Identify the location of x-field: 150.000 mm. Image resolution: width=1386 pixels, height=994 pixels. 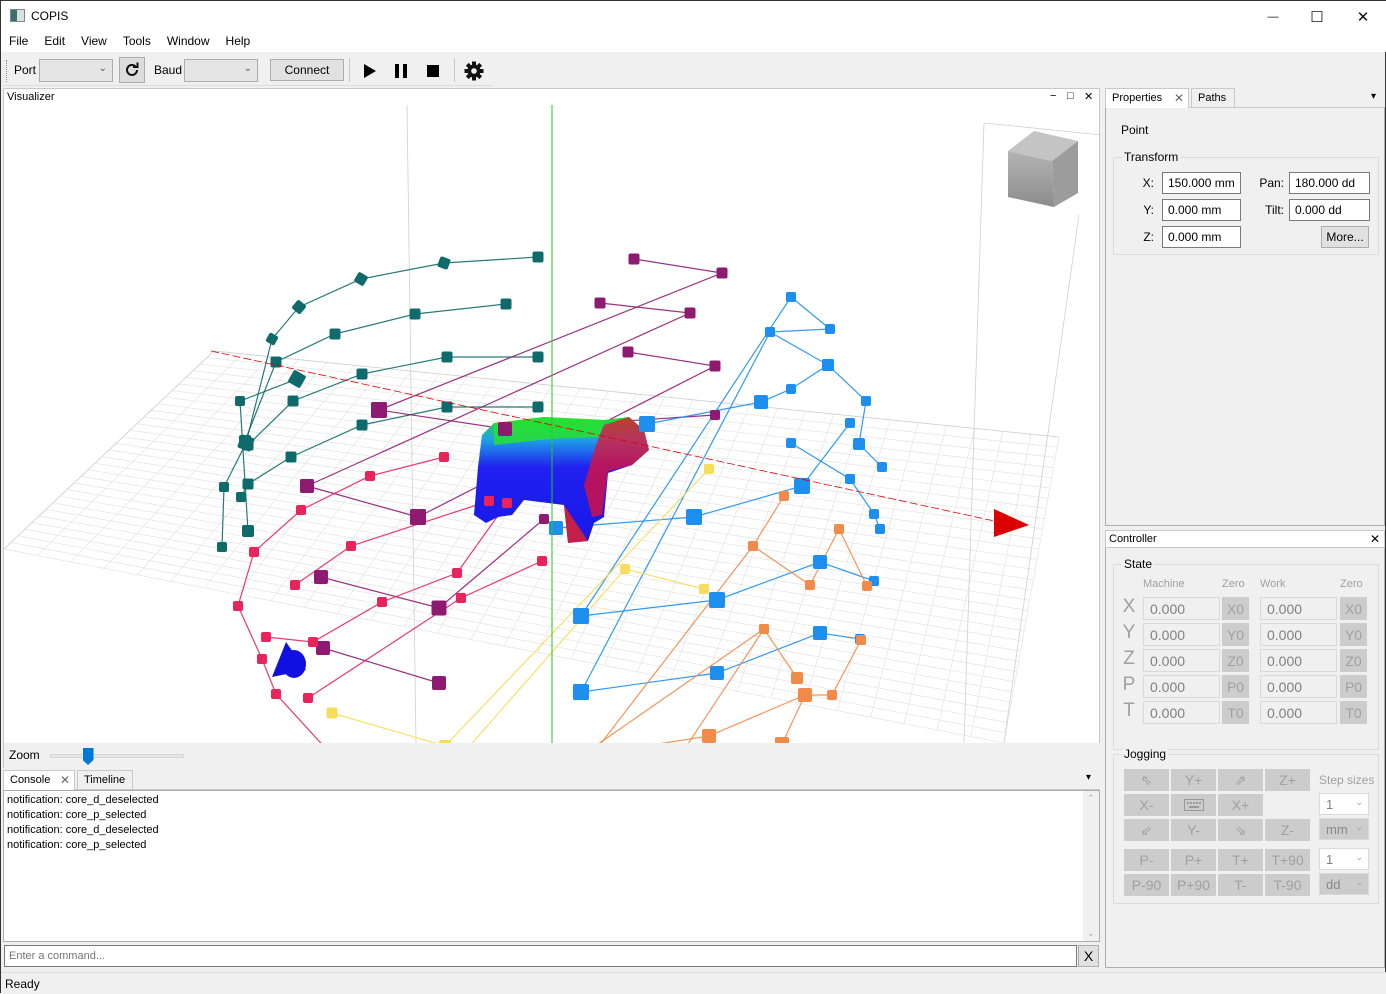
(1201, 183).